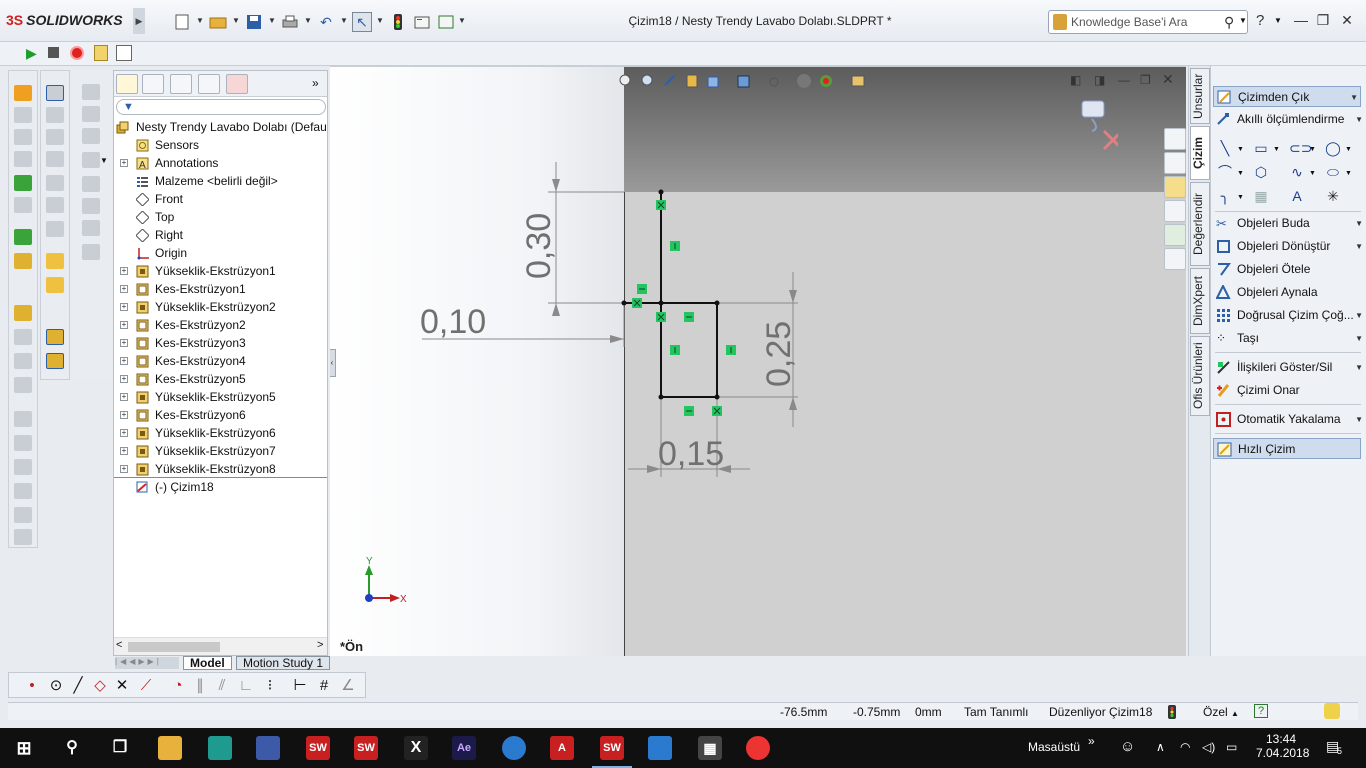 This screenshot has height=768, width=1366. I want to click on edit-macro-icon, so click(124, 53).